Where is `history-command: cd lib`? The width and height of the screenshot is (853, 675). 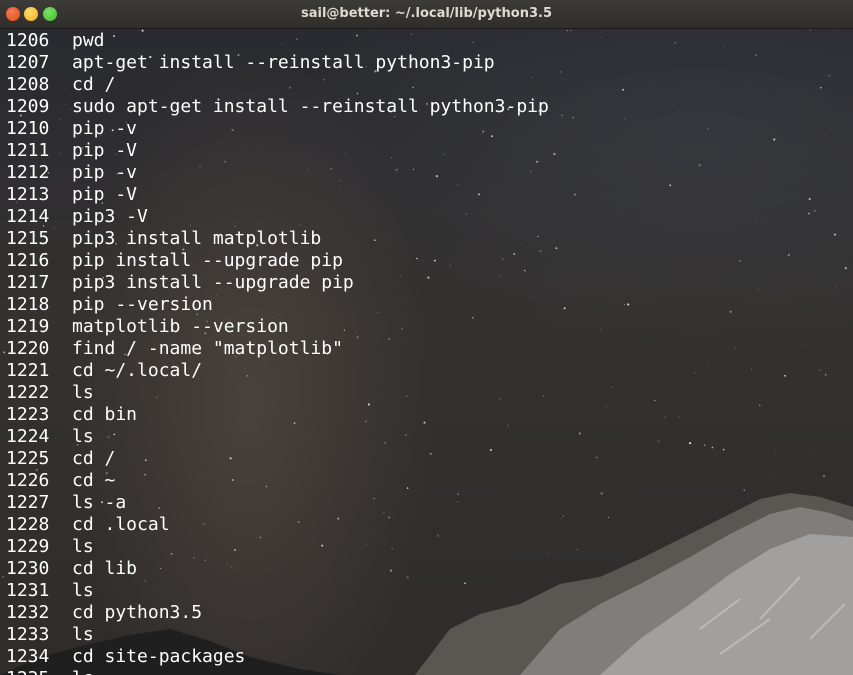 history-command: cd lib is located at coordinates (105, 568).